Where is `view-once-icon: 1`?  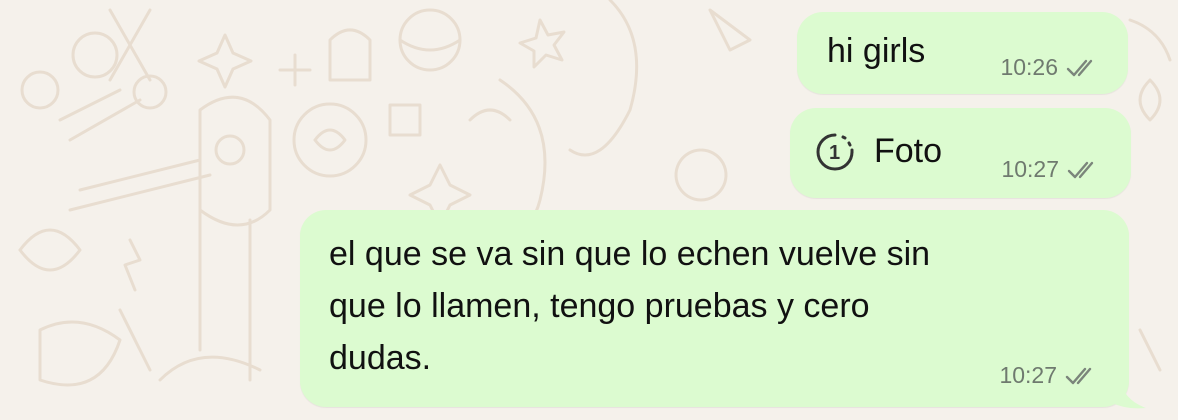 view-once-icon: 1 is located at coordinates (835, 152).